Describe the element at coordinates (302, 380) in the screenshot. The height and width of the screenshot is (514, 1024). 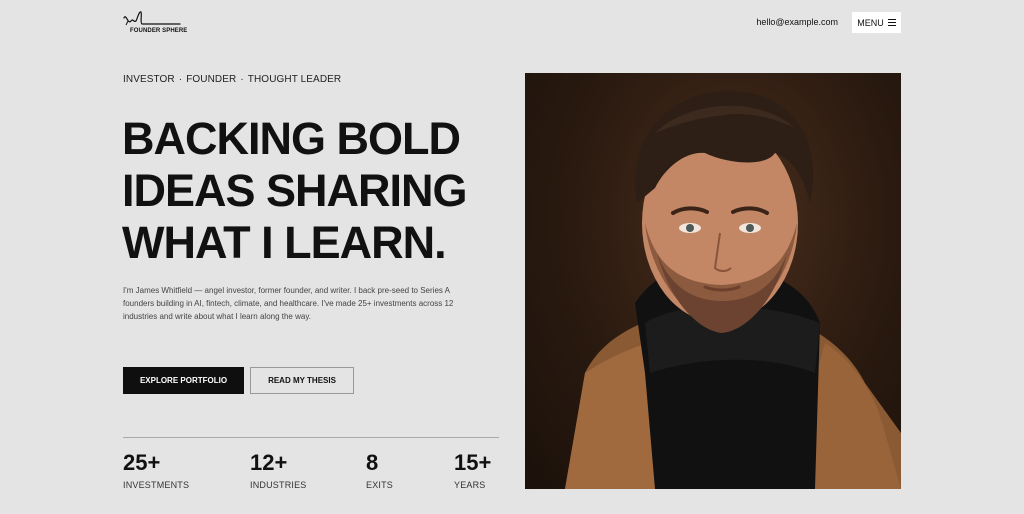
I see `read-thesis-button: READ MY THESIS` at that location.